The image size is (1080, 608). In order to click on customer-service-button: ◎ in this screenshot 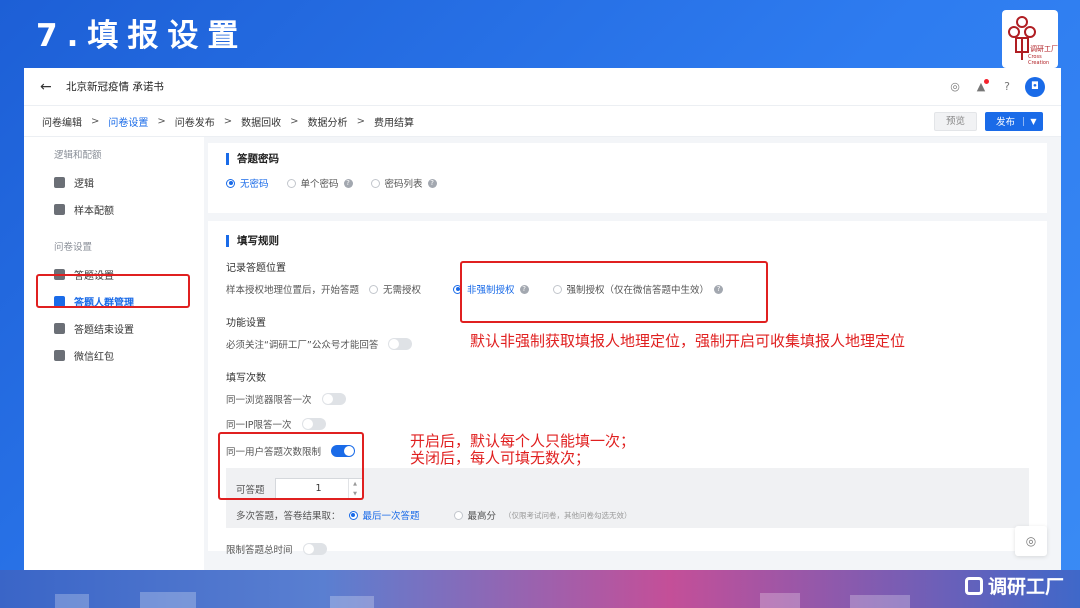, I will do `click(1031, 541)`.